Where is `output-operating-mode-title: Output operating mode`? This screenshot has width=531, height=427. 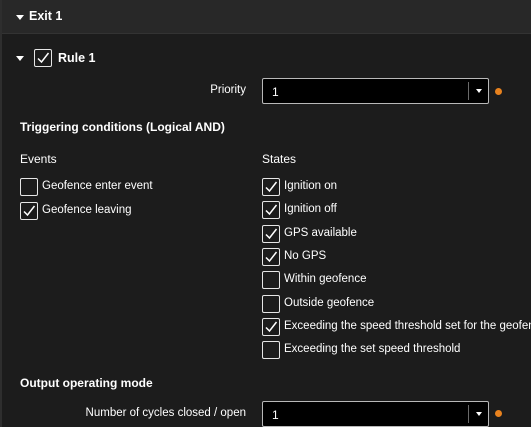 output-operating-mode-title: Output operating mode is located at coordinates (86, 383).